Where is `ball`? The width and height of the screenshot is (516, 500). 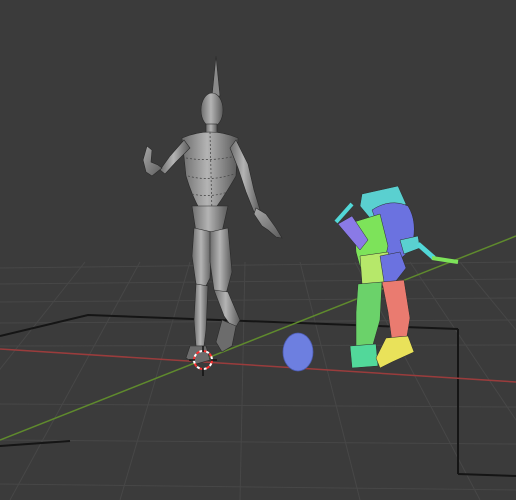 ball is located at coordinates (298, 352).